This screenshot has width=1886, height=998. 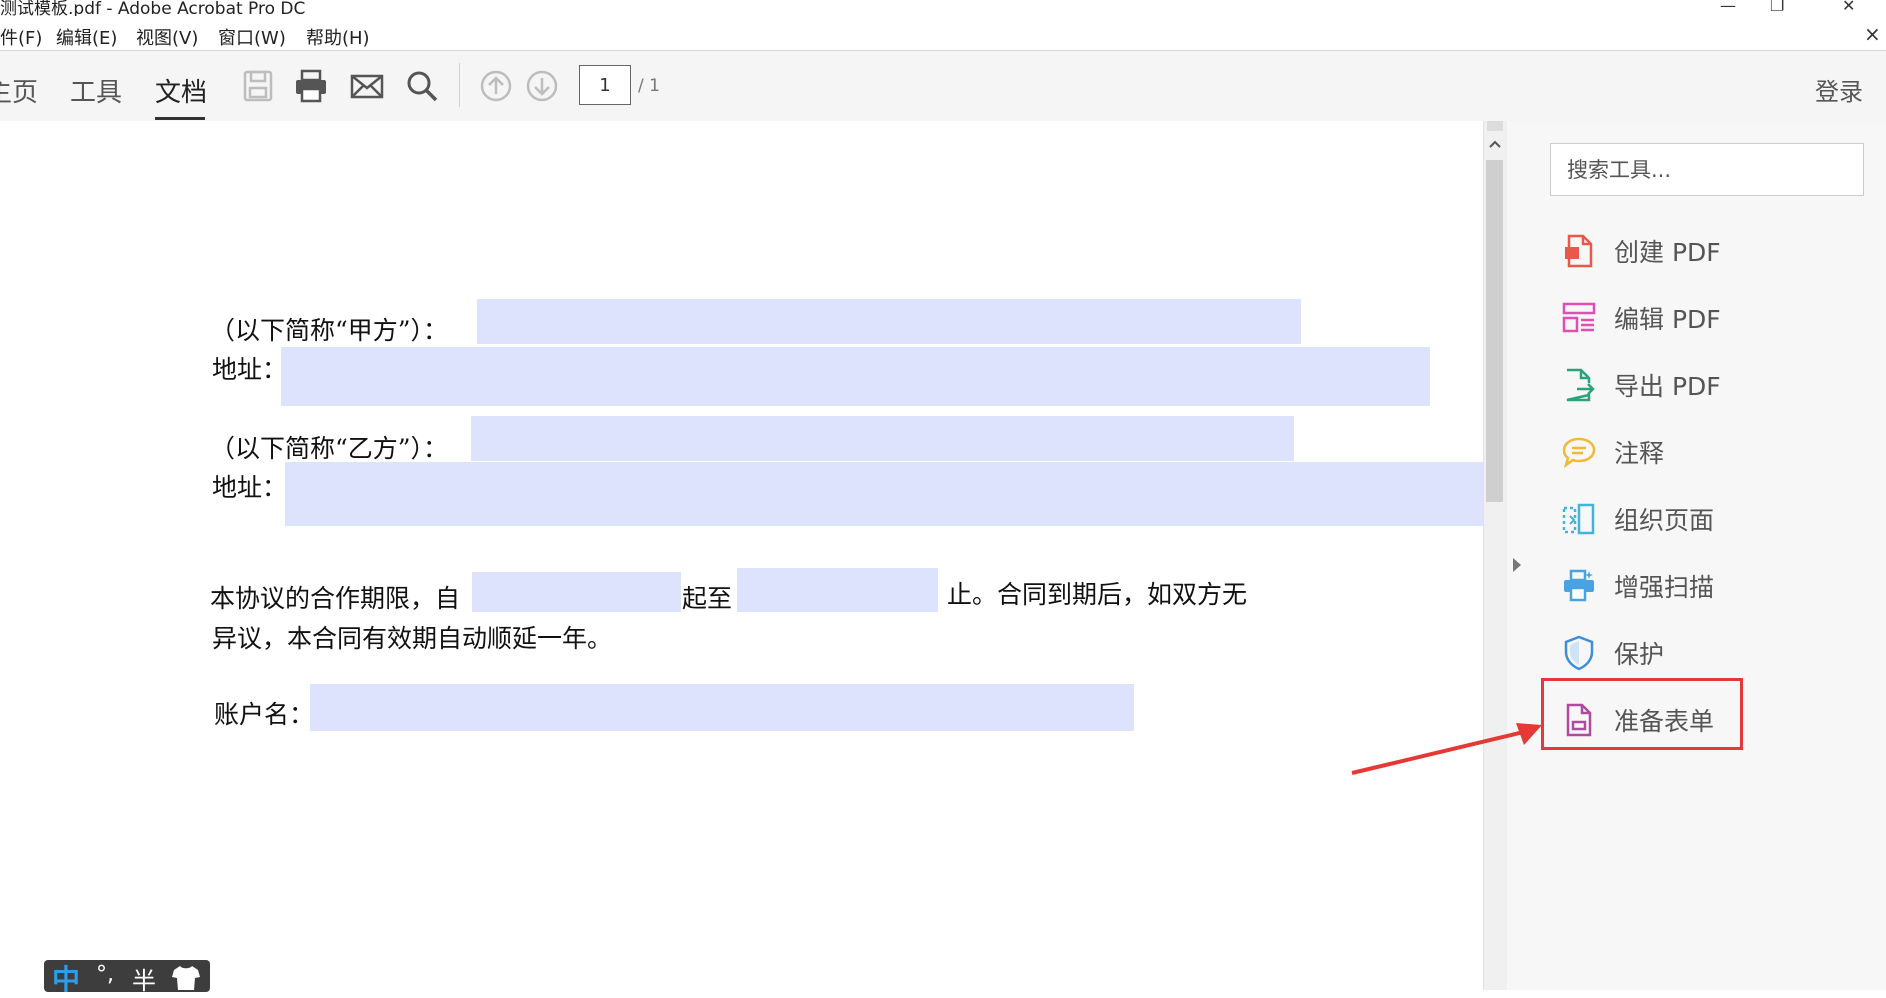 I want to click on scroll-up-icon, so click(x=1495, y=146).